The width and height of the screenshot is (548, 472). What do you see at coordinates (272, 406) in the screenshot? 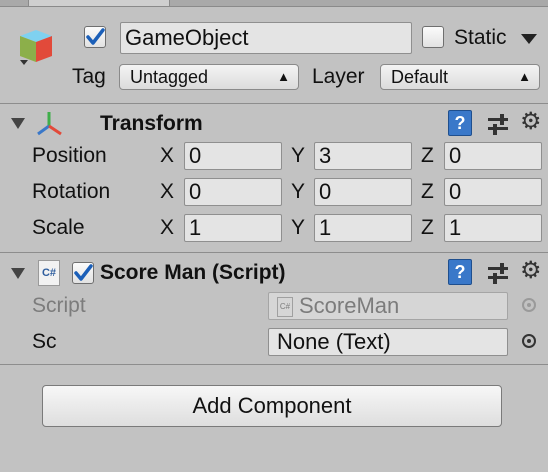
I see `add-component-button: Add Component` at bounding box center [272, 406].